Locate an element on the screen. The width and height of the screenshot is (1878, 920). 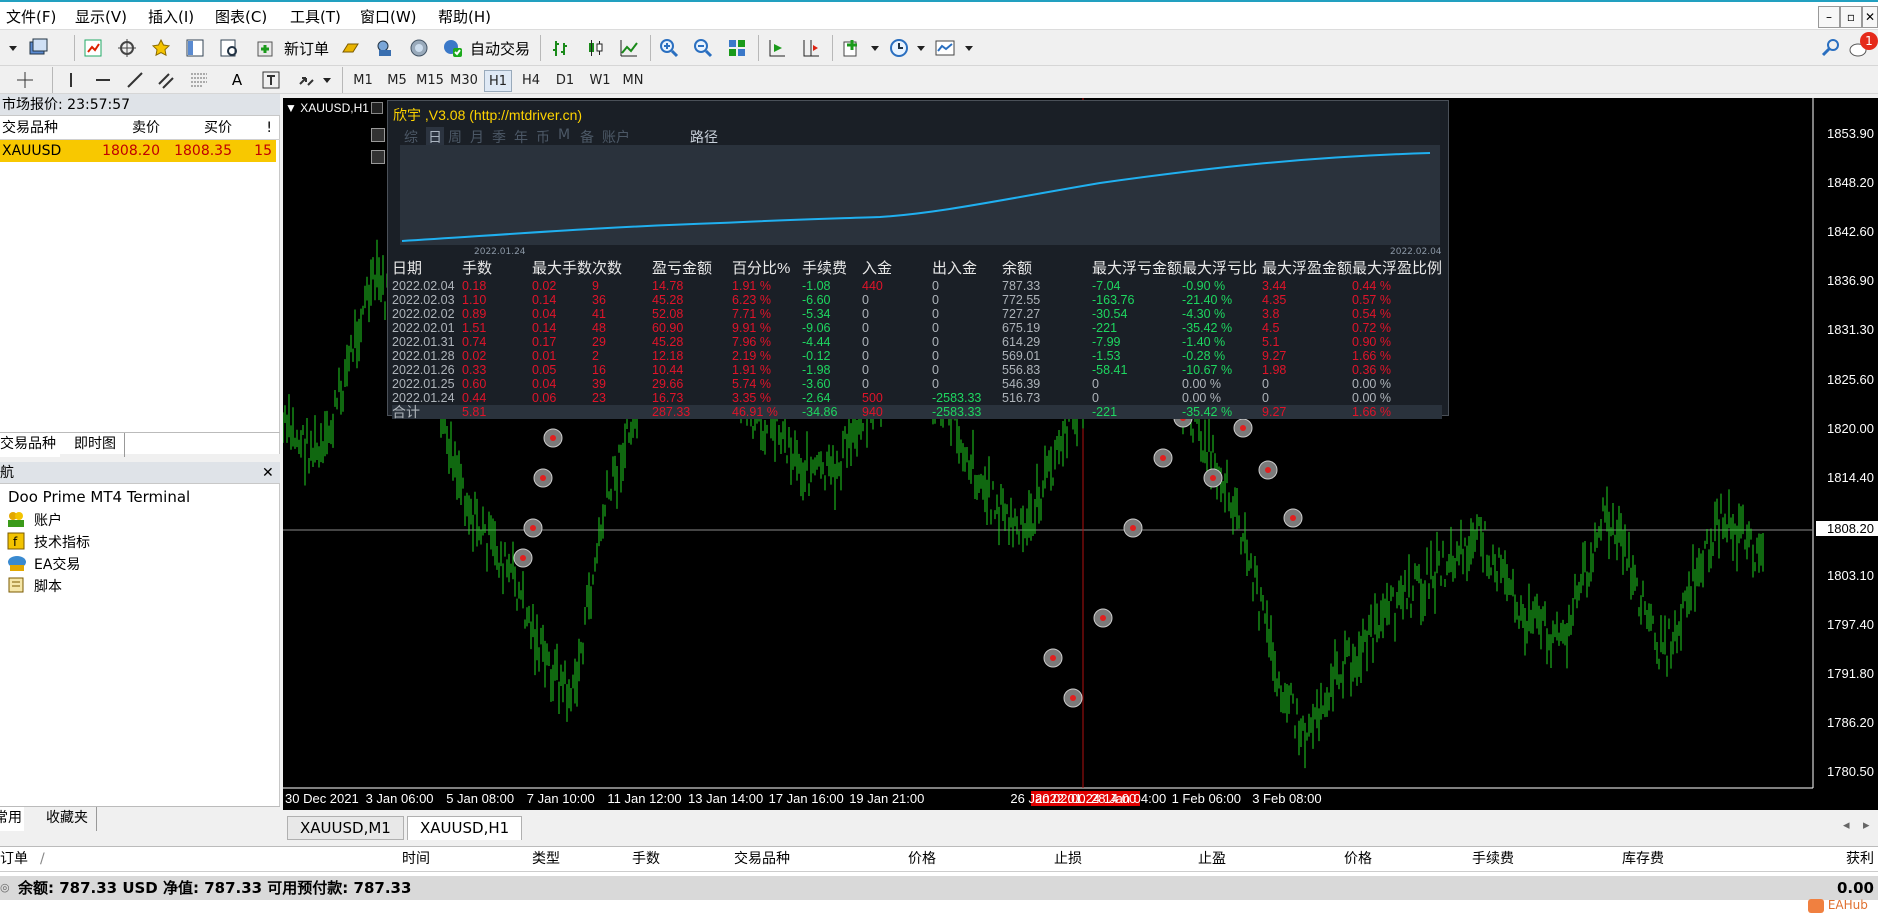
strategy-tester-icon is located at coordinates (229, 48).